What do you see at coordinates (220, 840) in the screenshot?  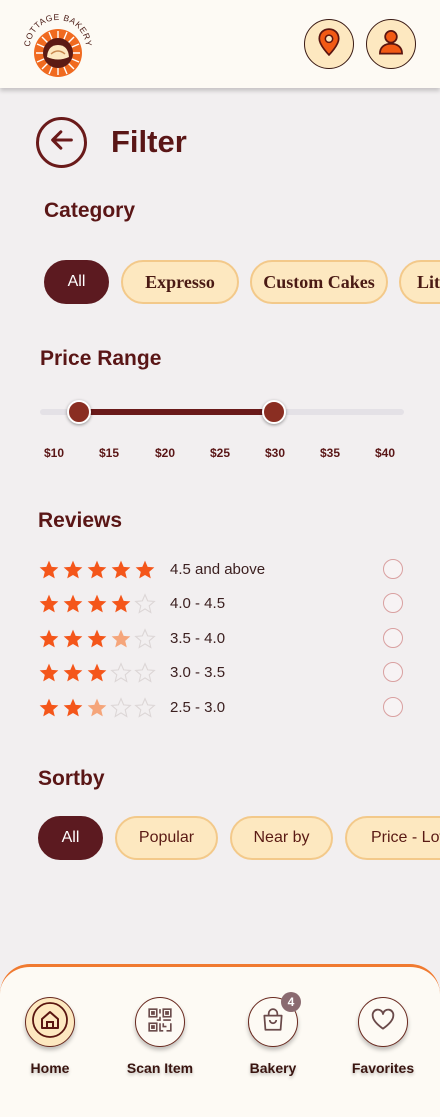 I see `sortby-chips: All Popular Near by Price - Low to High` at bounding box center [220, 840].